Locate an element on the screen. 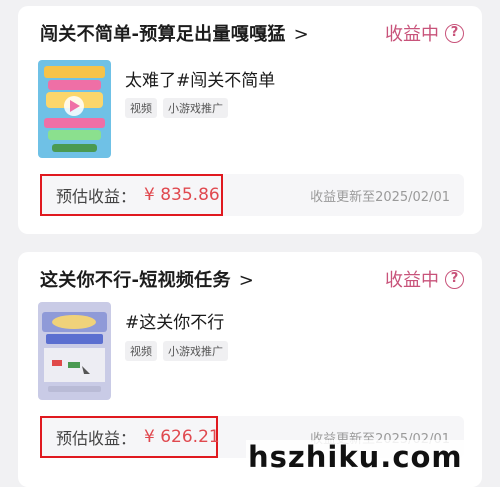 This screenshot has height=487, width=500. task-title-link: 闯关不简单-预算足出量嘎嘎猛 > is located at coordinates (174, 33).